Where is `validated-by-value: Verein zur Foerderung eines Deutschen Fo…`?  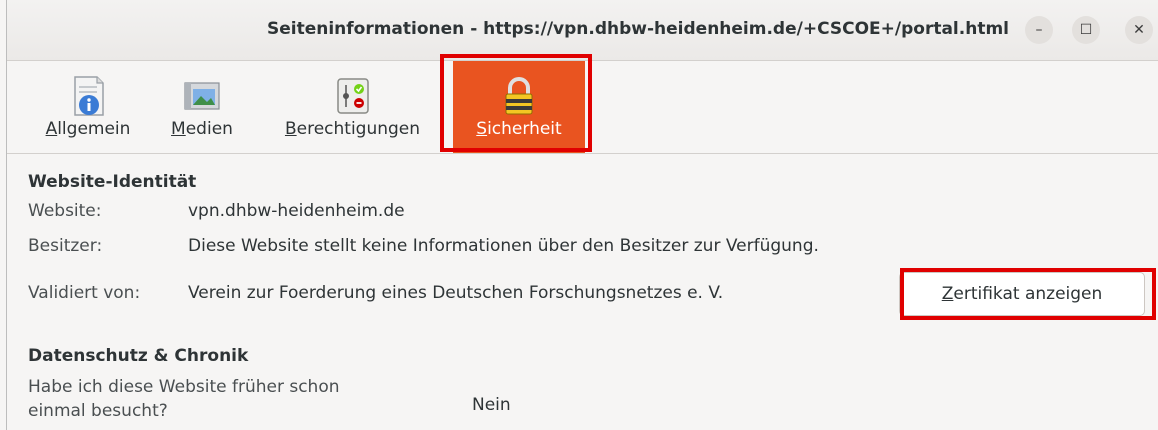
validated-by-value: Verein zur Foerderung eines Deutschen Fo… is located at coordinates (456, 293).